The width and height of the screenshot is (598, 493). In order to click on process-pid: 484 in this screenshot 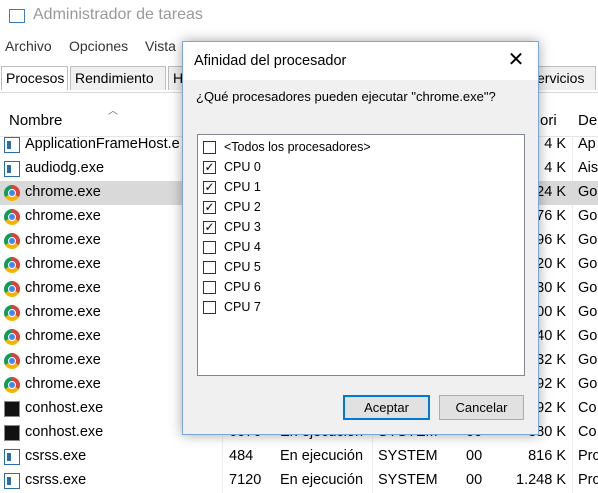, I will do `click(241, 456)`.